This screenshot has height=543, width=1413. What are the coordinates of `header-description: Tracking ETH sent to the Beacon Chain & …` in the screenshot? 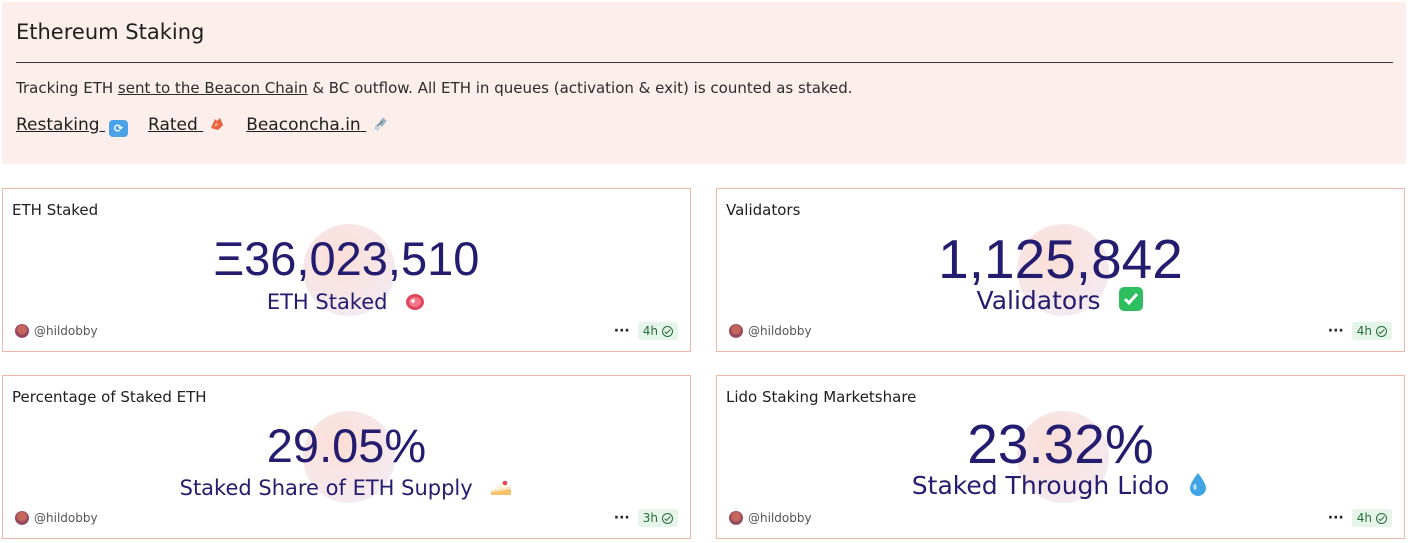 It's located at (434, 88).